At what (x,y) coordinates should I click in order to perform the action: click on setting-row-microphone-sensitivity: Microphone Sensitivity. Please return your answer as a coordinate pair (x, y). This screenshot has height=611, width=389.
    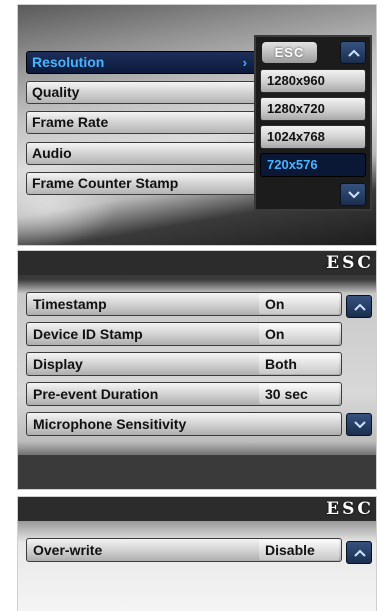
    Looking at the image, I should click on (184, 424).